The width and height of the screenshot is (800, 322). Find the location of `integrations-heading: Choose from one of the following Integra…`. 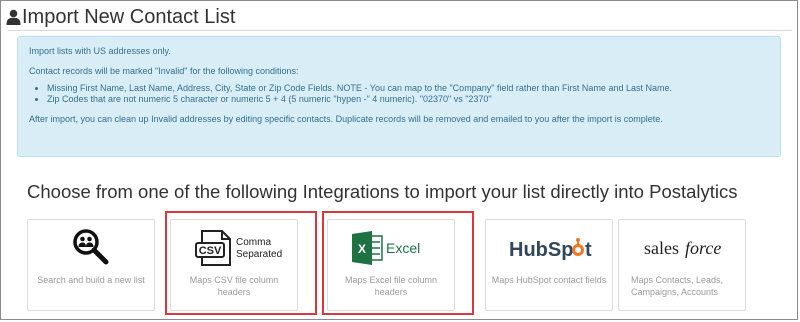

integrations-heading: Choose from one of the following Integra… is located at coordinates (382, 191).